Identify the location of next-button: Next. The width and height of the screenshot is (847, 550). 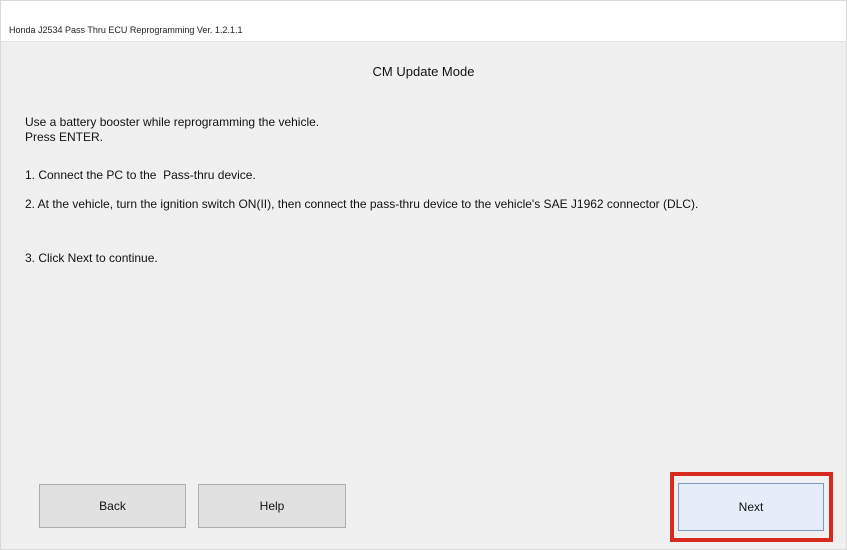
(751, 507).